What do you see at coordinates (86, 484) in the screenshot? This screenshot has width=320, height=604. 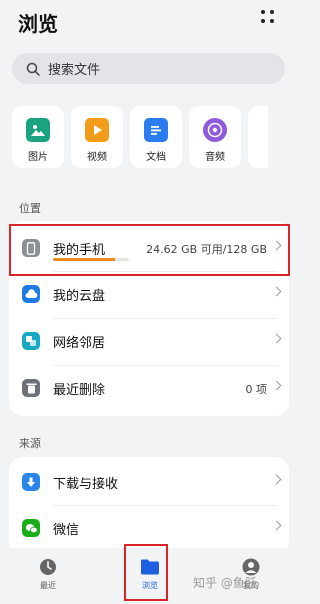 I see `source-label: 下载与接收` at bounding box center [86, 484].